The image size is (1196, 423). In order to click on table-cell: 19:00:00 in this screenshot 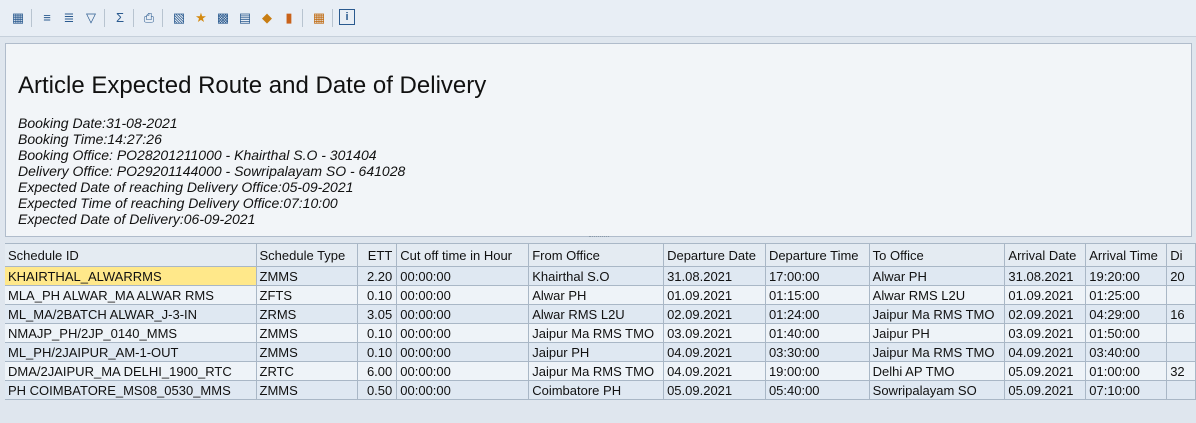, I will do `click(817, 371)`.